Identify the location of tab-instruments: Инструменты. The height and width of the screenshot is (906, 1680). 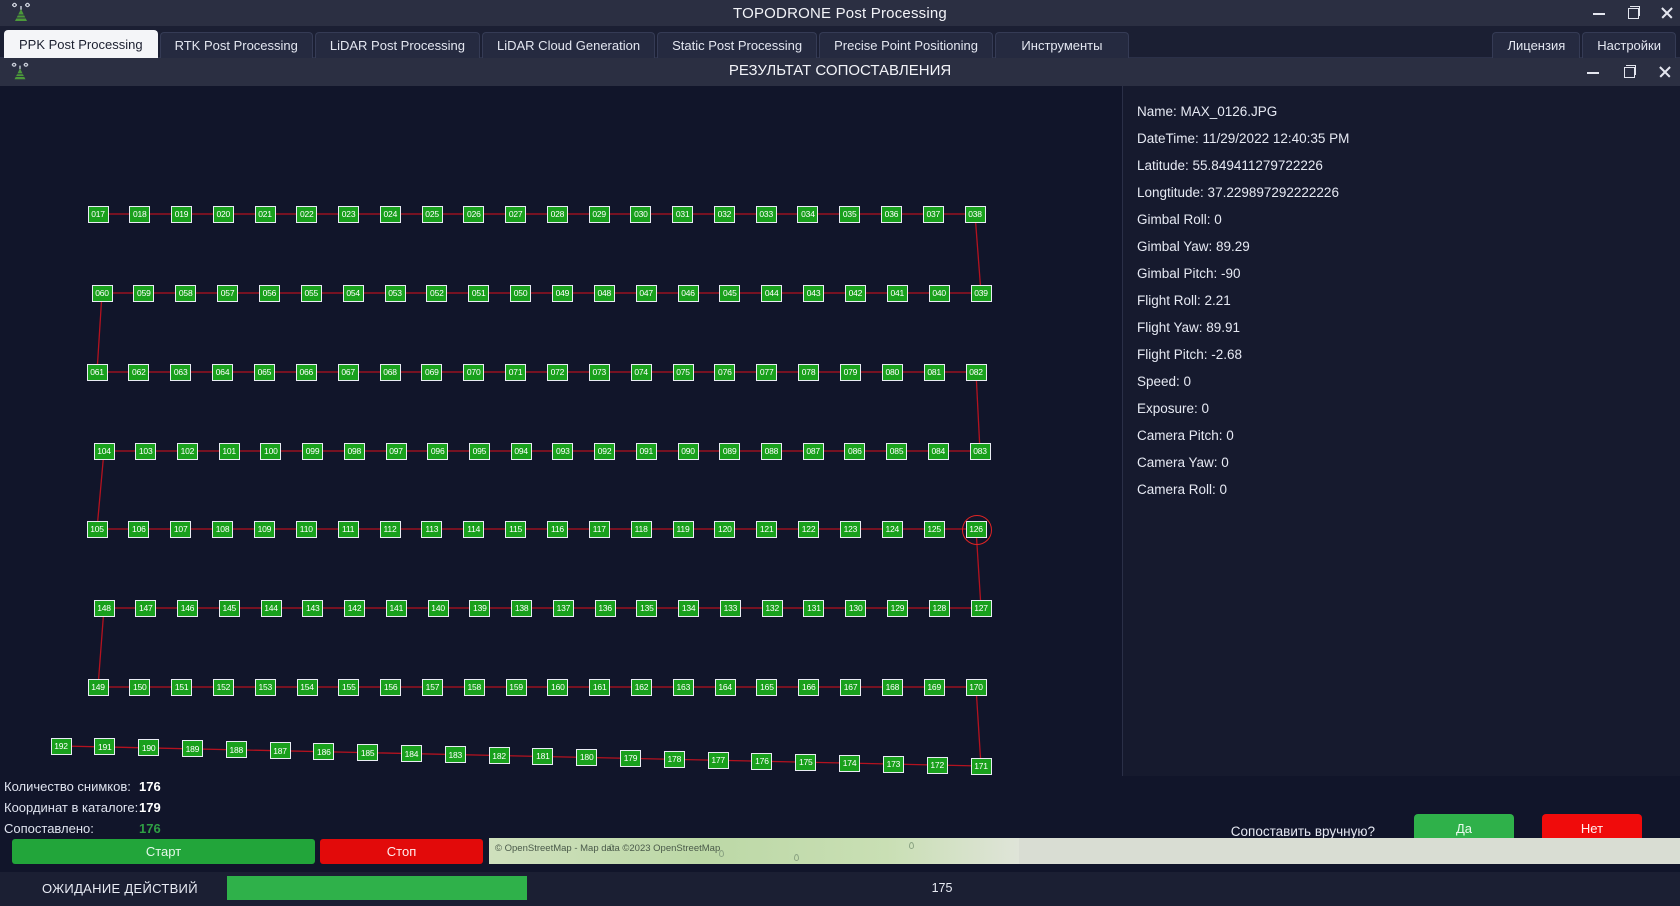
(1061, 45).